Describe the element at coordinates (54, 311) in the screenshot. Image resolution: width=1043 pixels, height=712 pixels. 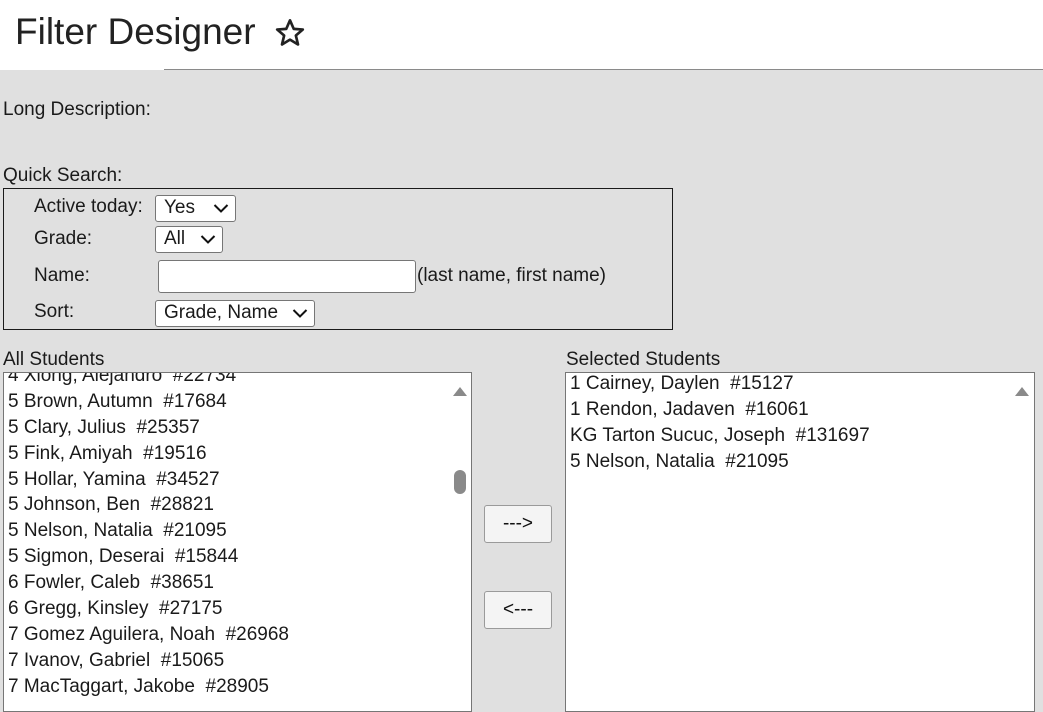
I see `sort-label: Sort:` at that location.